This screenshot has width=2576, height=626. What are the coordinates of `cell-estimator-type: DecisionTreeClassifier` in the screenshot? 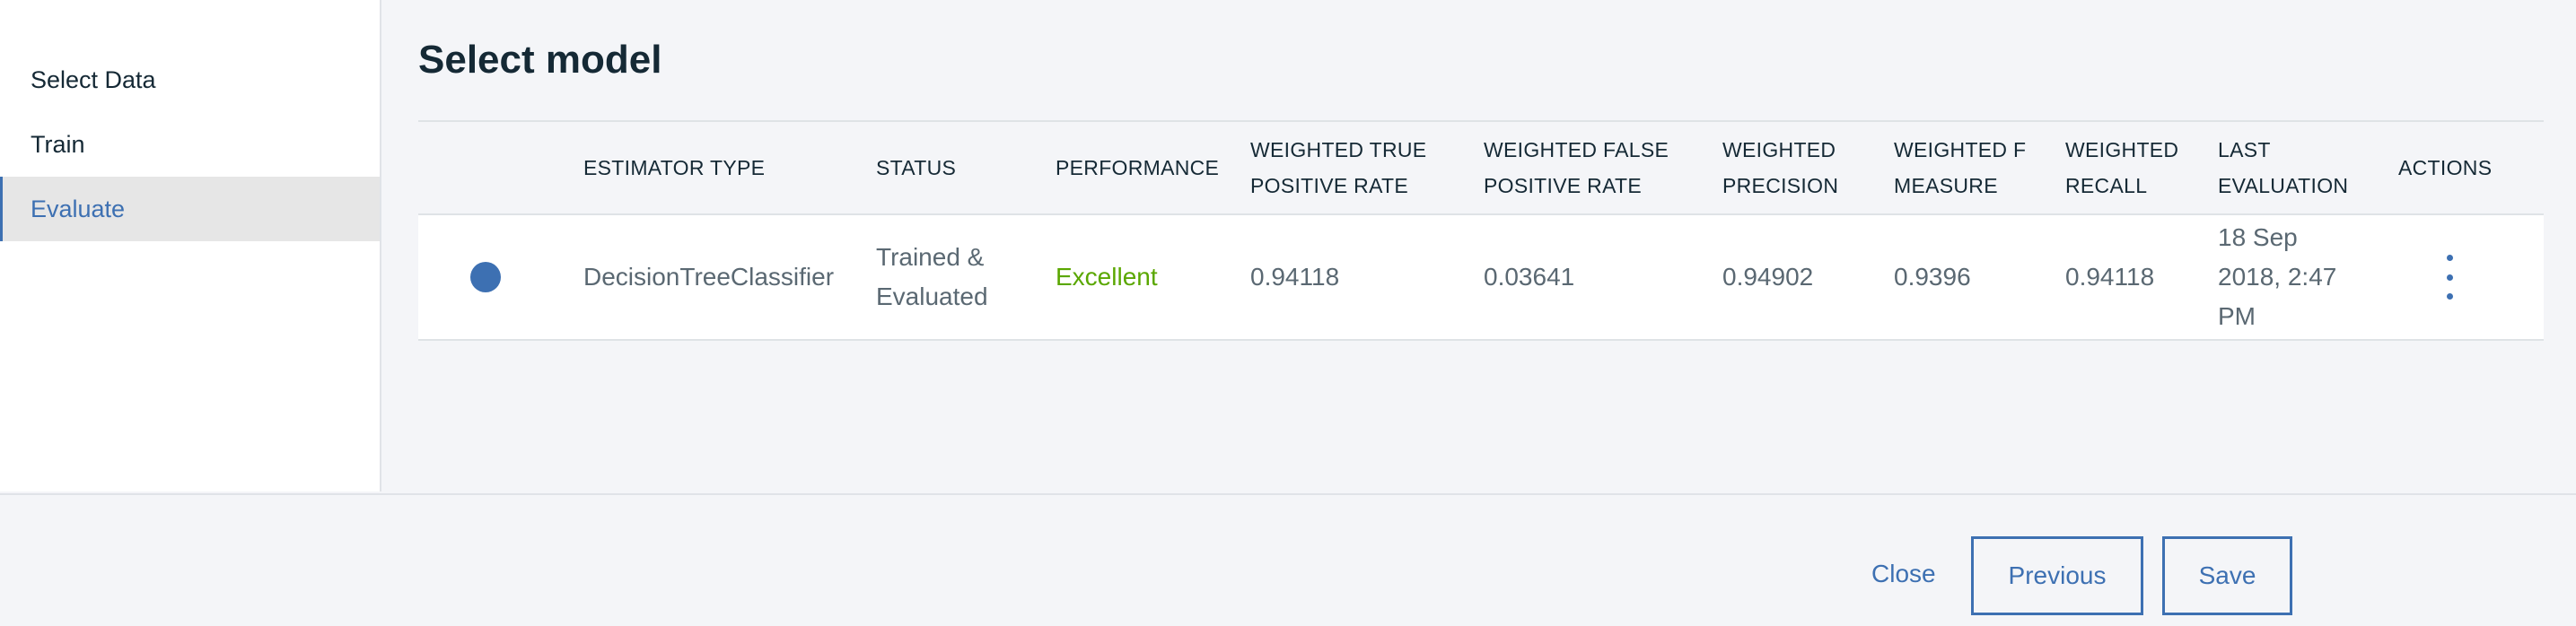 It's located at (709, 277).